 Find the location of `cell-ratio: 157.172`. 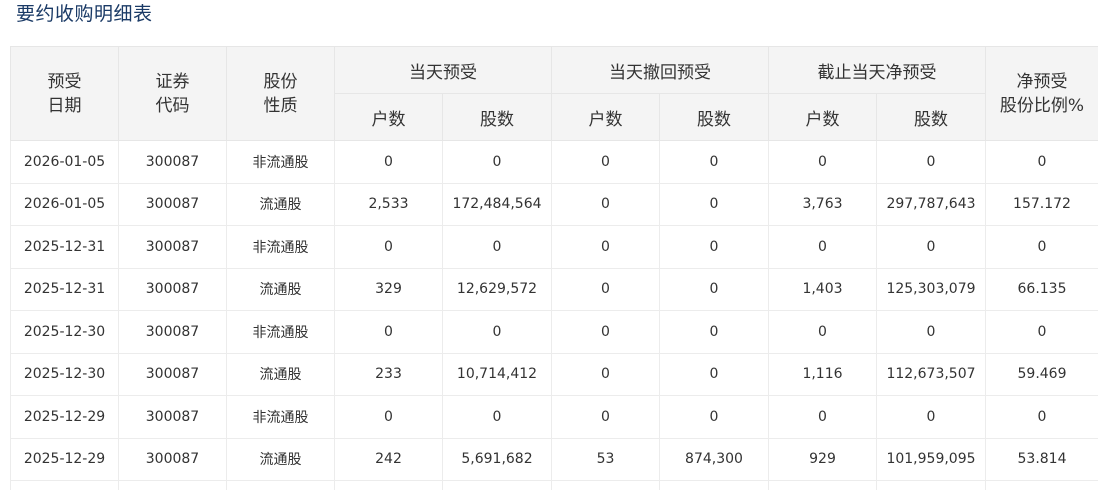

cell-ratio: 157.172 is located at coordinates (1041, 204).